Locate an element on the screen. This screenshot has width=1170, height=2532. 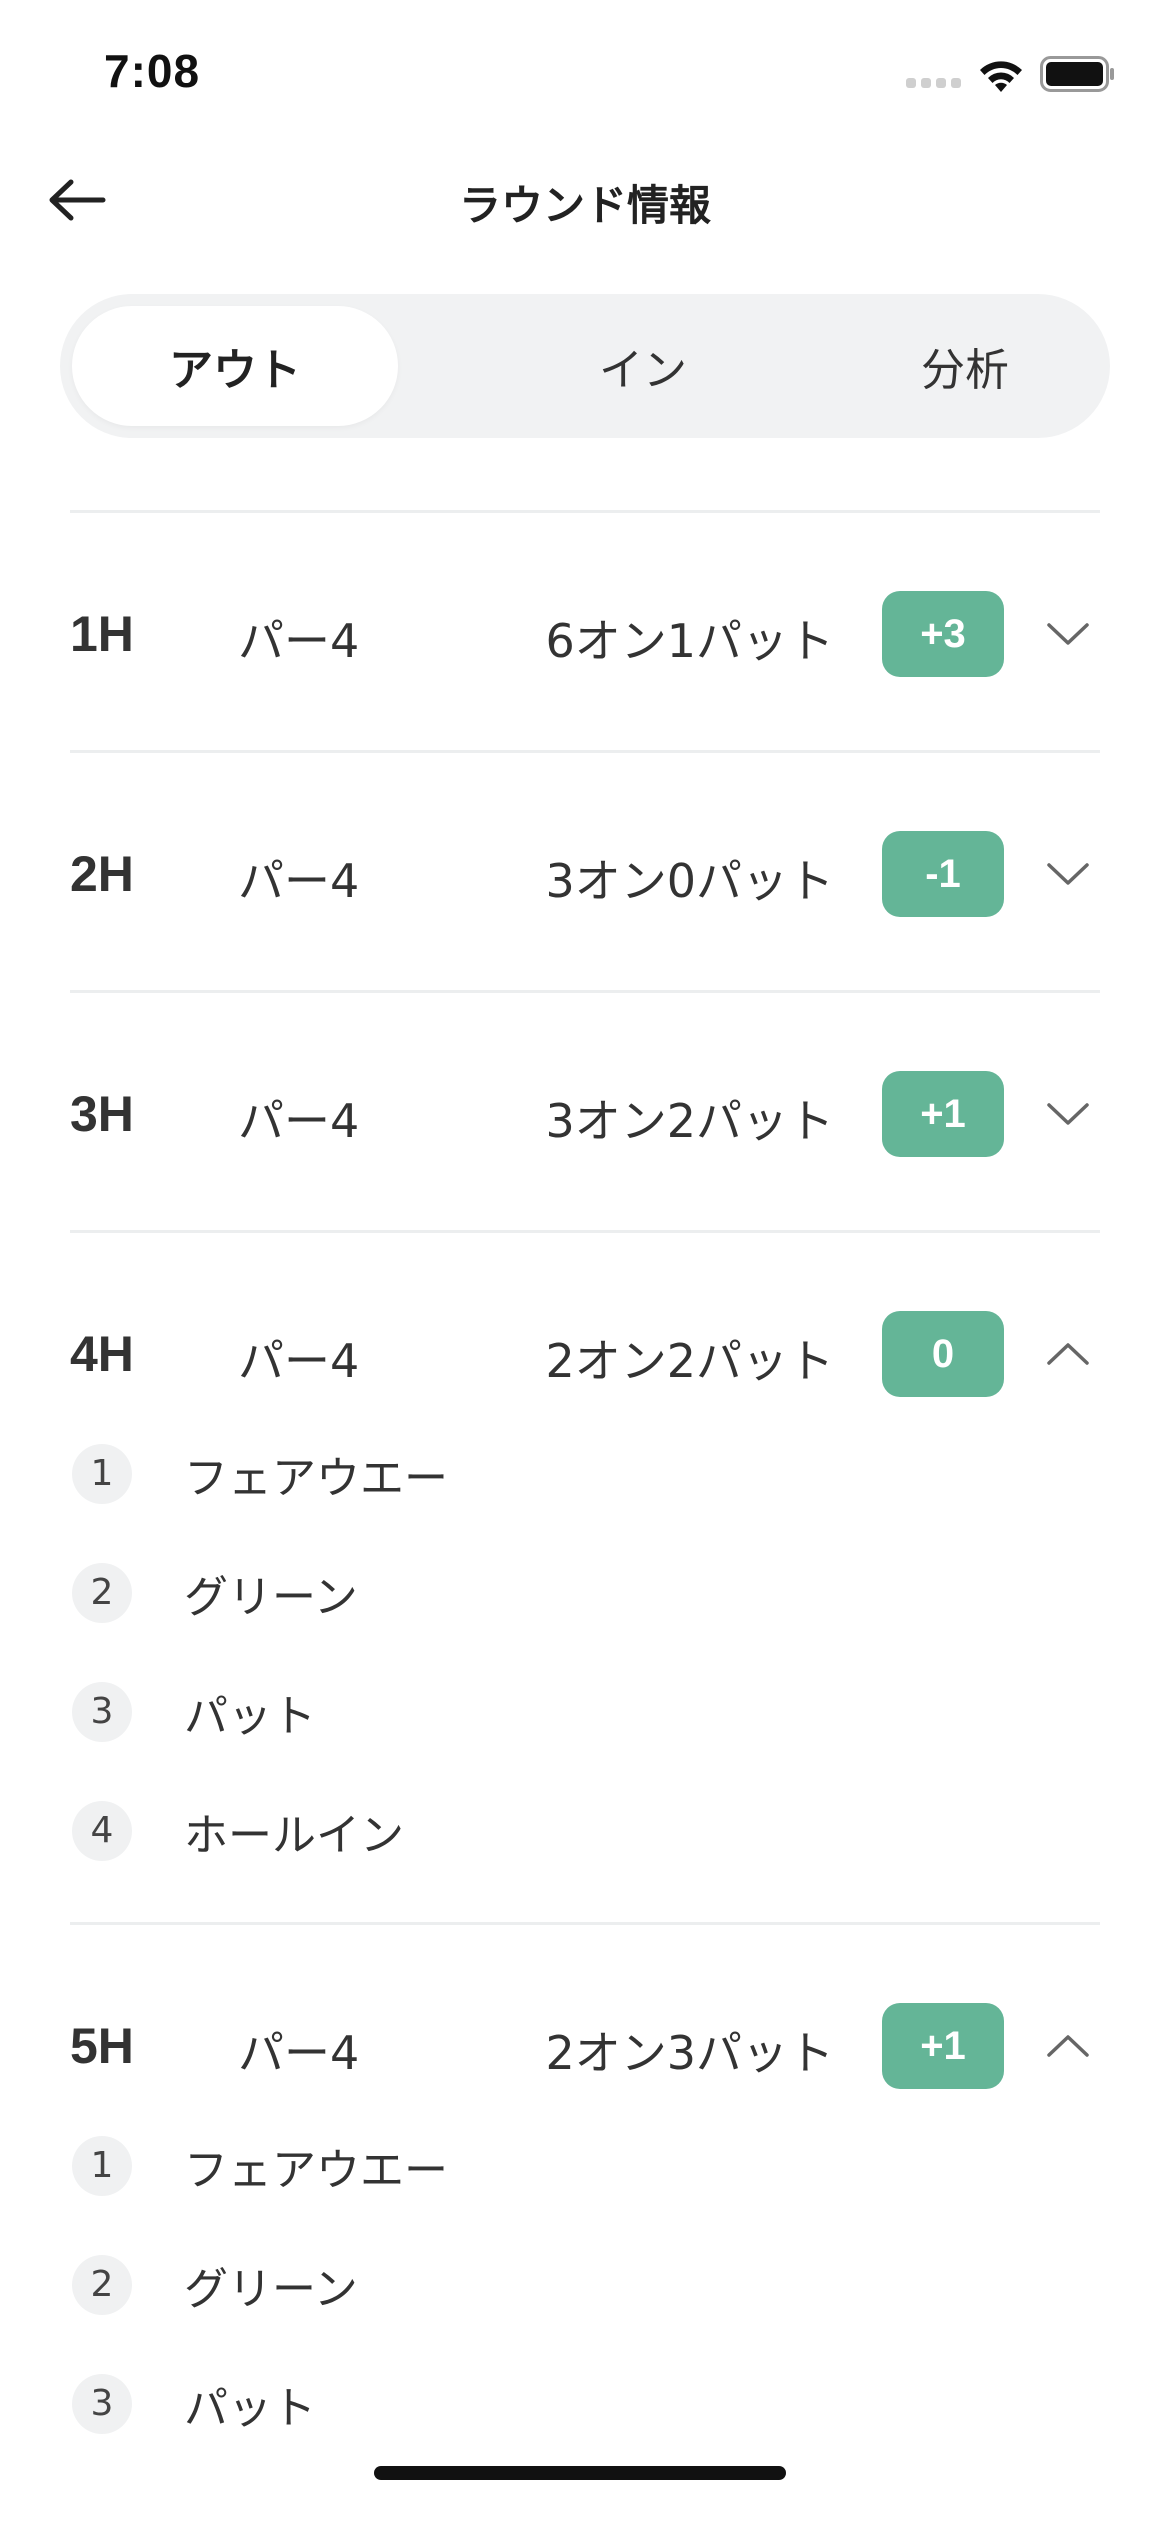
hole-row-3: 3H パー4 3オン2パット +1 is located at coordinates (585, 1111).